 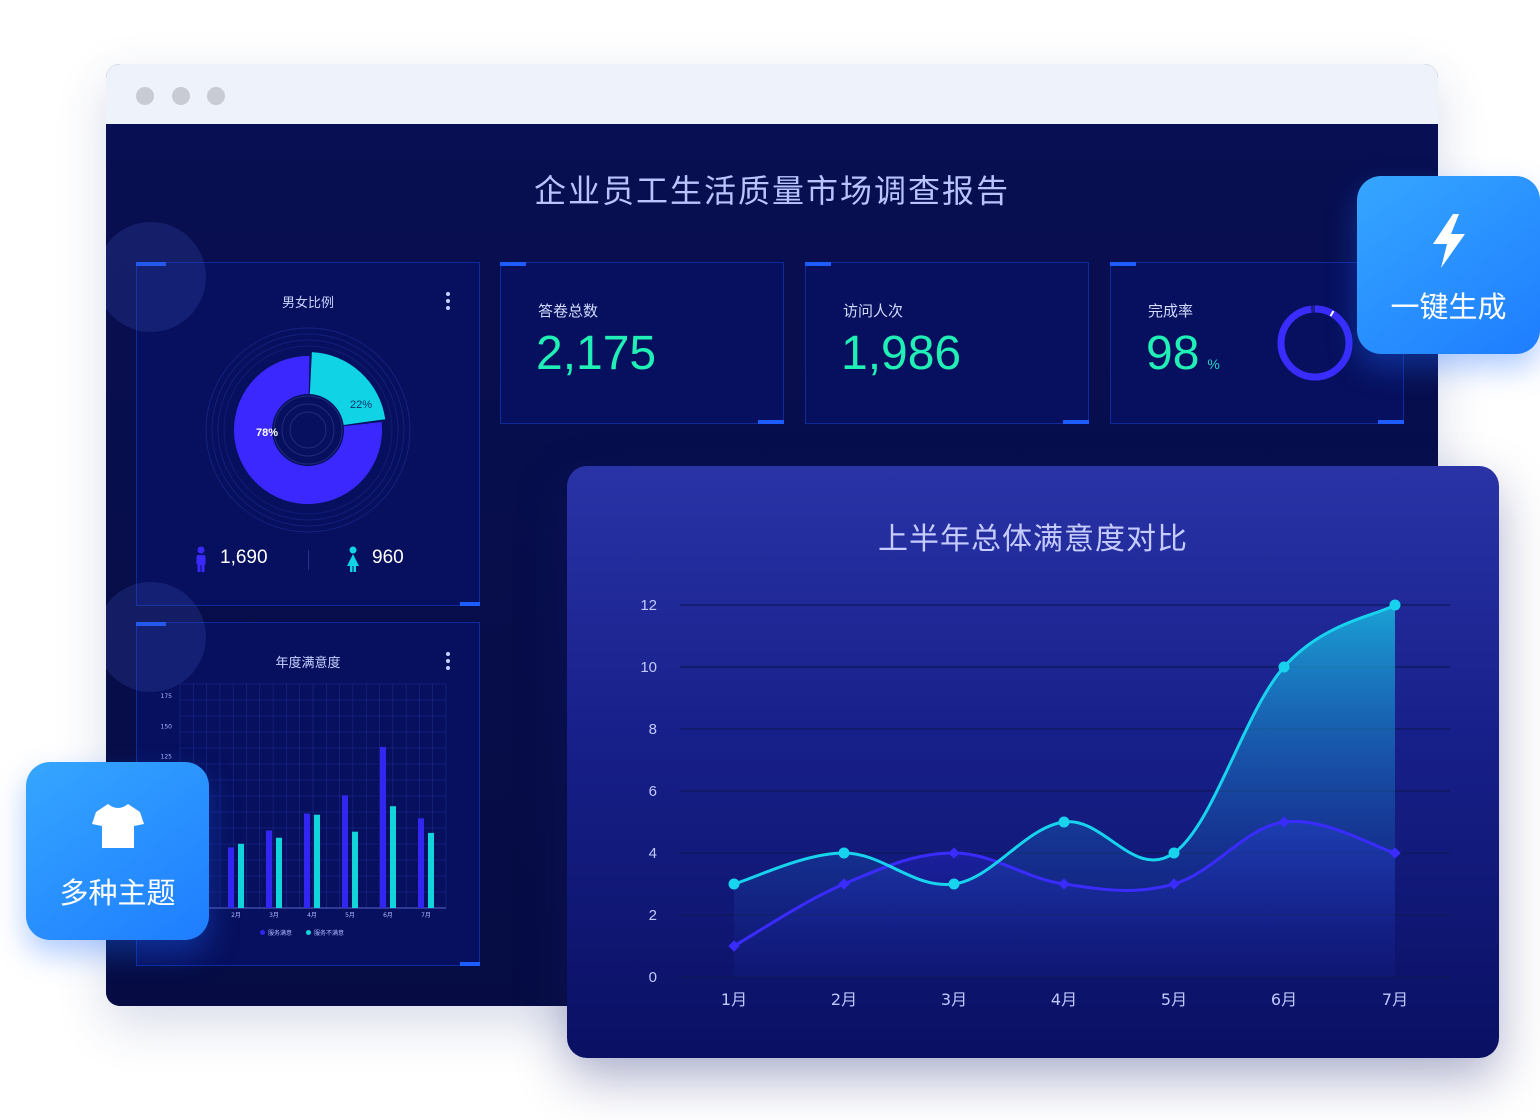 What do you see at coordinates (236, 915) in the screenshot?
I see `annual-x-tick-label: 2月` at bounding box center [236, 915].